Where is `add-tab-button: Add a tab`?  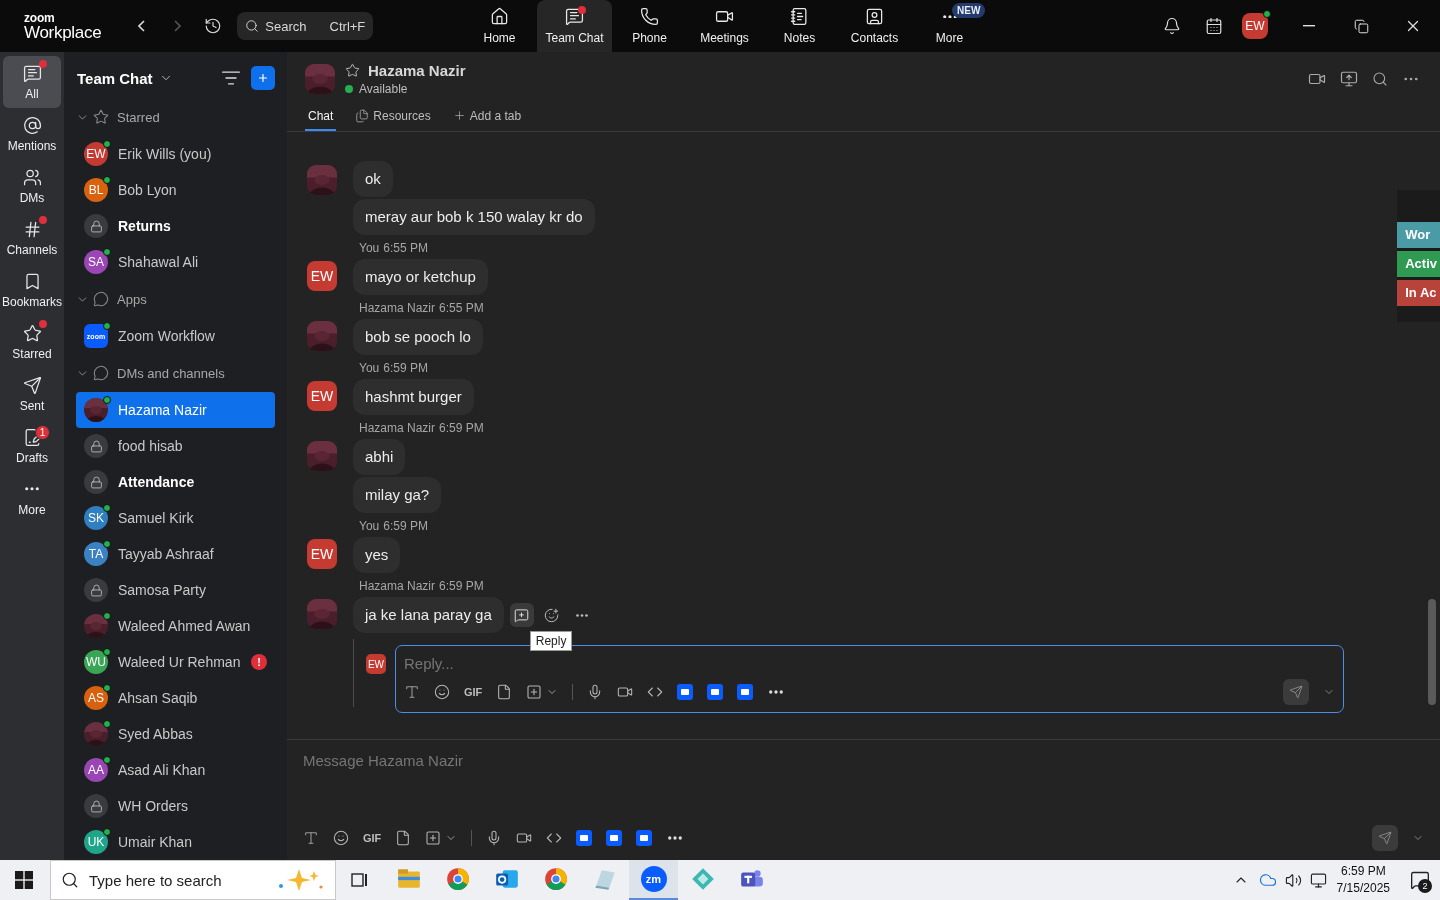 add-tab-button: Add a tab is located at coordinates (487, 116).